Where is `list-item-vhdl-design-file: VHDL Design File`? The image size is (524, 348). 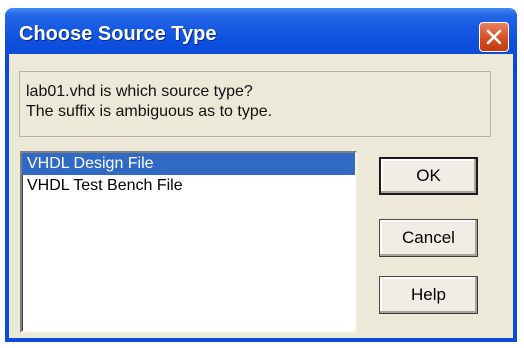
list-item-vhdl-design-file: VHDL Design File is located at coordinates (188, 164).